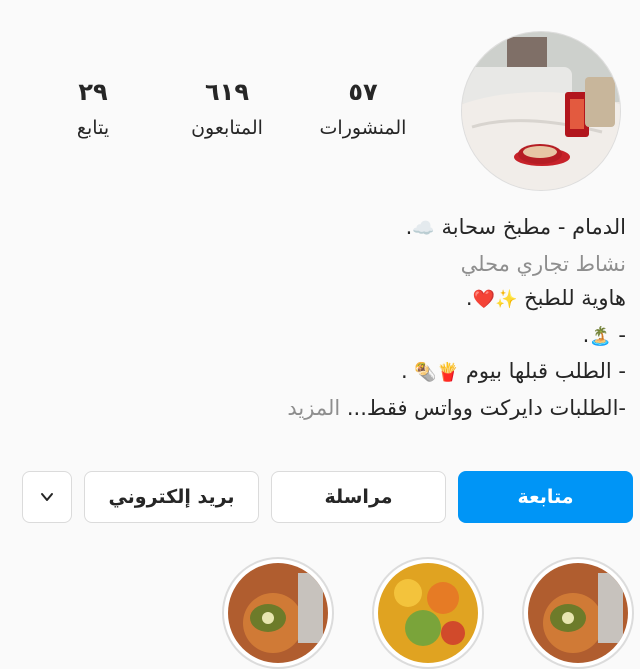 The image size is (640, 669). What do you see at coordinates (495, 299) in the screenshot?
I see `sparkles-heart-icon: ✨❤️` at bounding box center [495, 299].